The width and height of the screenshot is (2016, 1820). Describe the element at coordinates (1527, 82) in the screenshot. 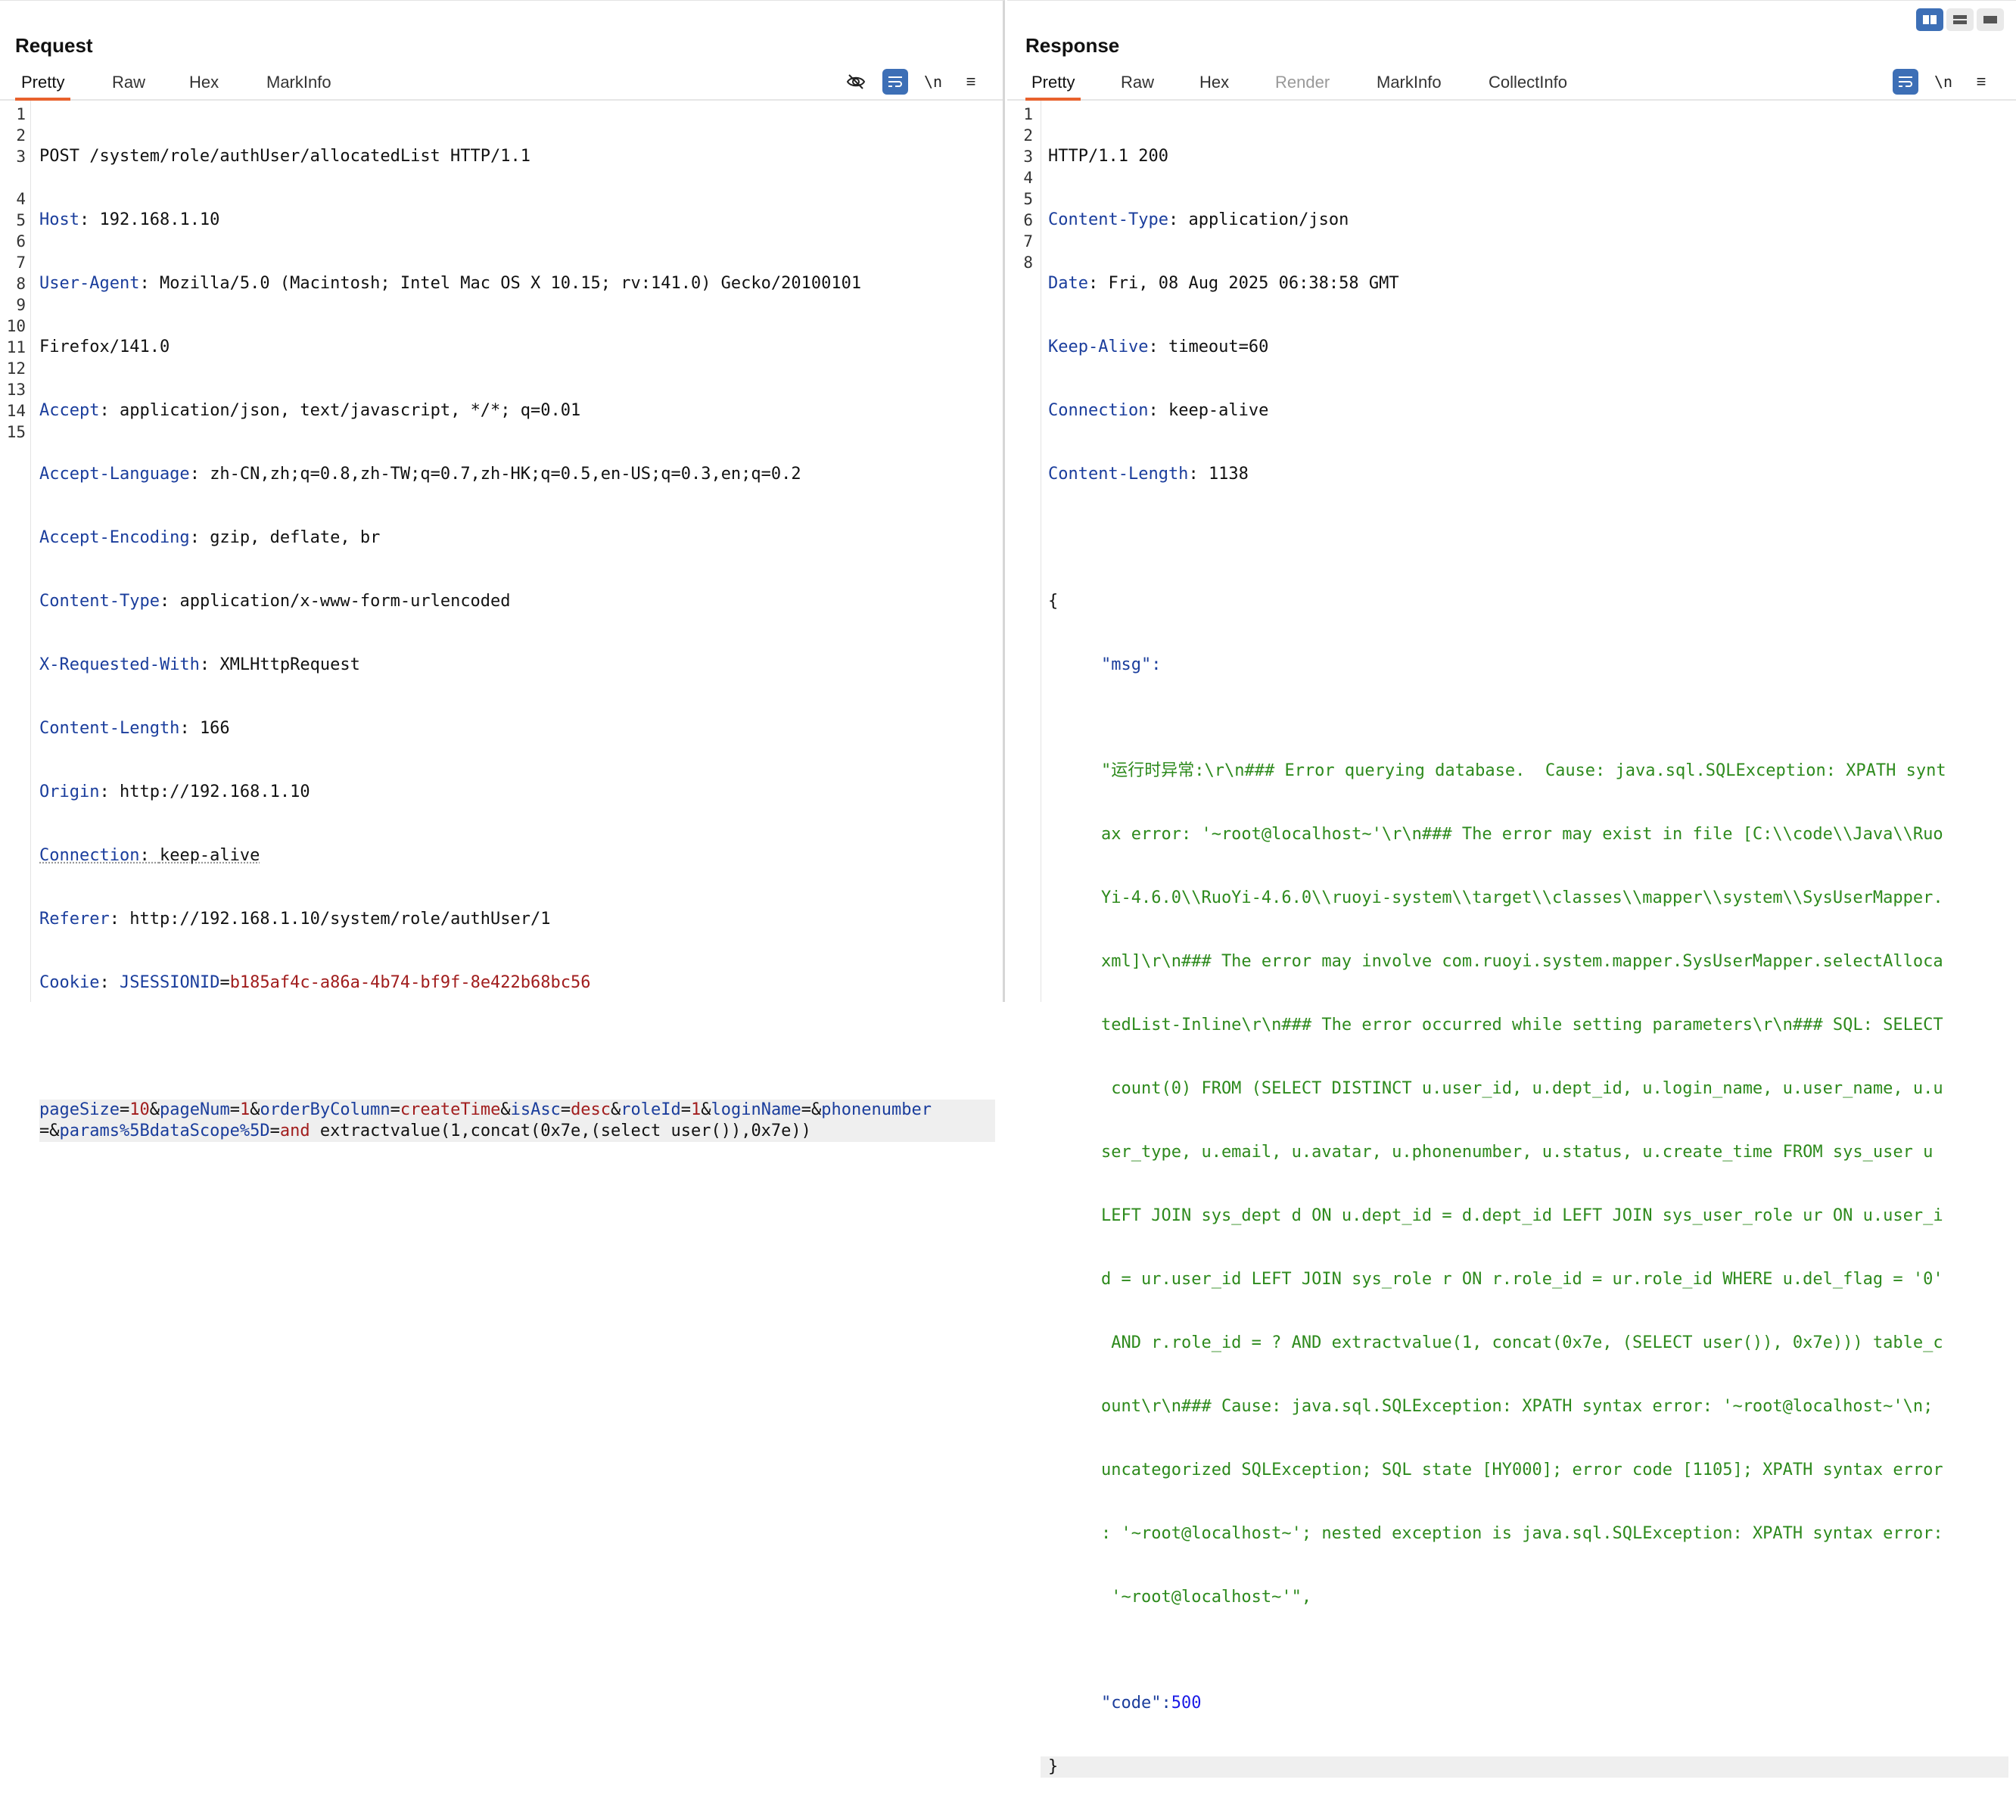

I see `response-tab-collectinfo: CollectInfo` at that location.